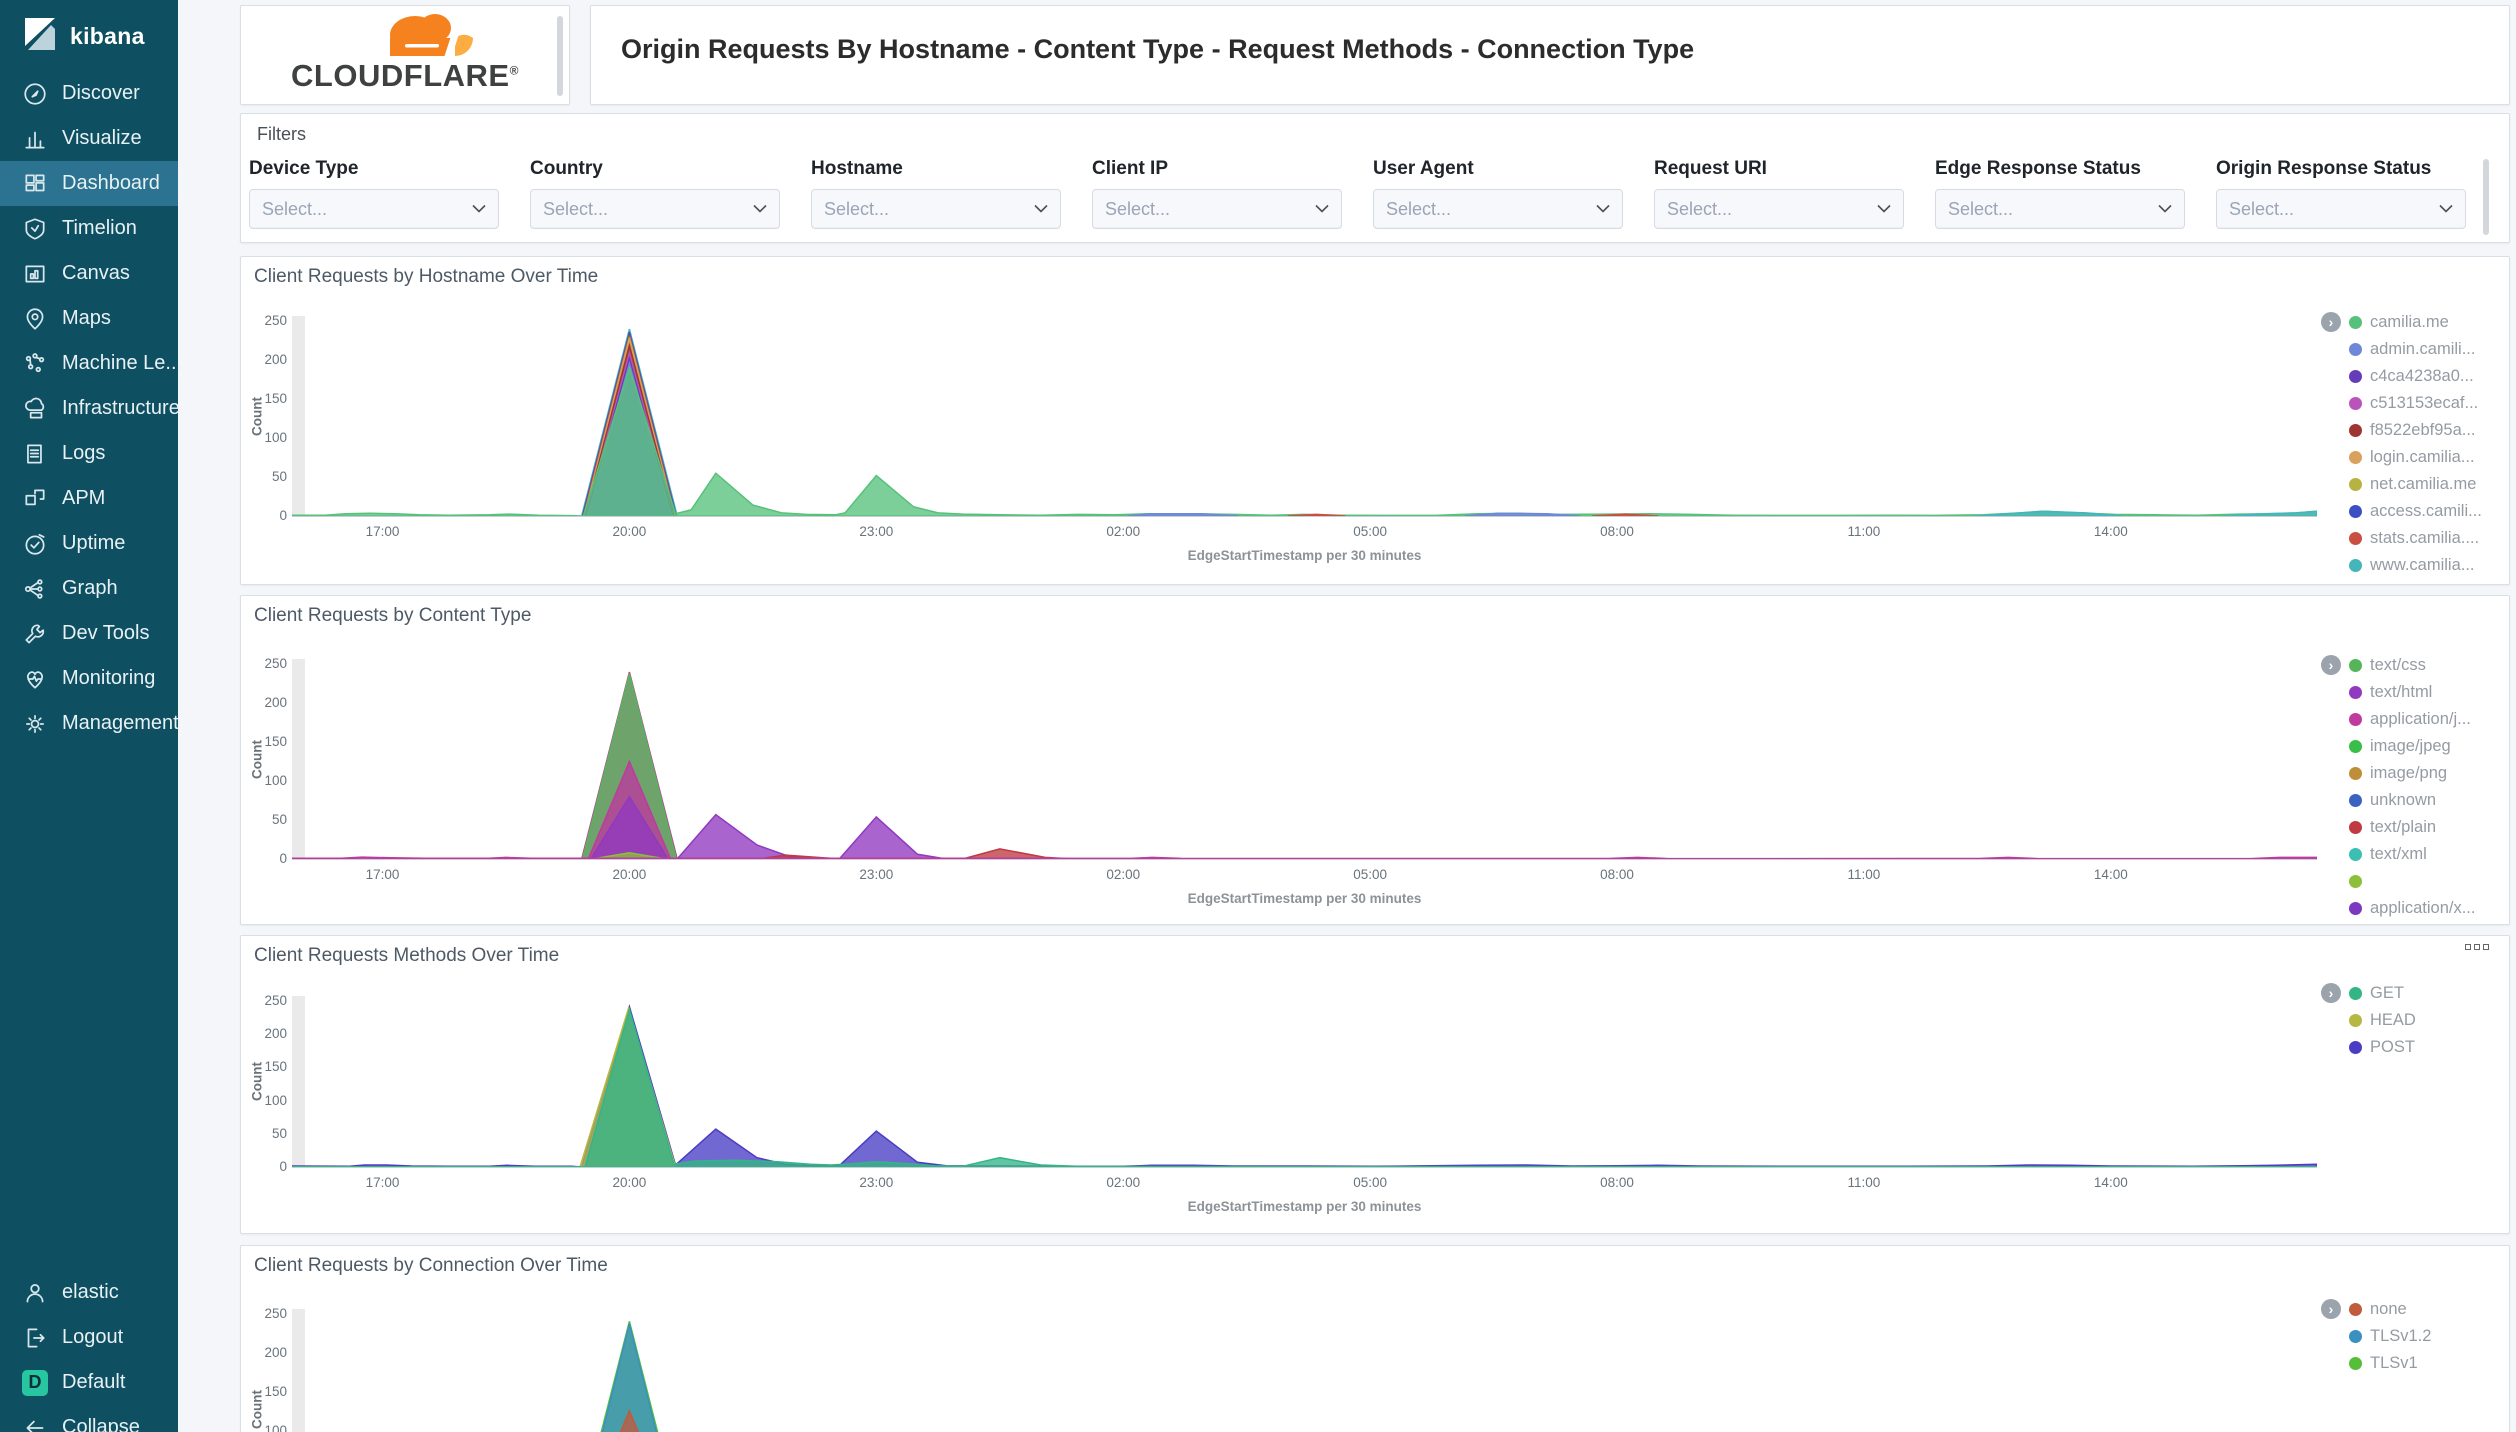  I want to click on sidebar-item-label: Logs, so click(84, 453).